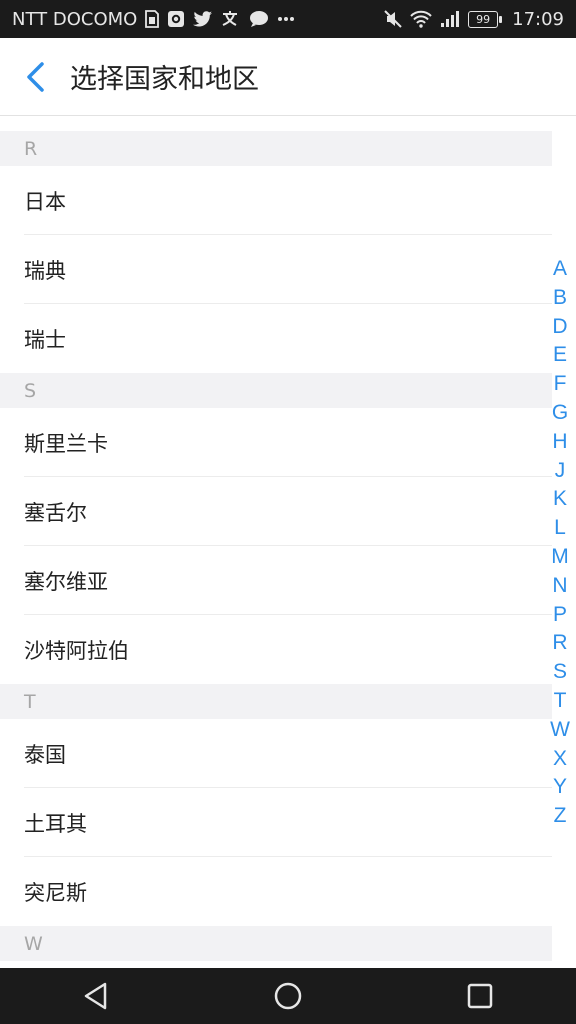  Describe the element at coordinates (560, 269) in the screenshot. I see `index-letter-a: A` at that location.